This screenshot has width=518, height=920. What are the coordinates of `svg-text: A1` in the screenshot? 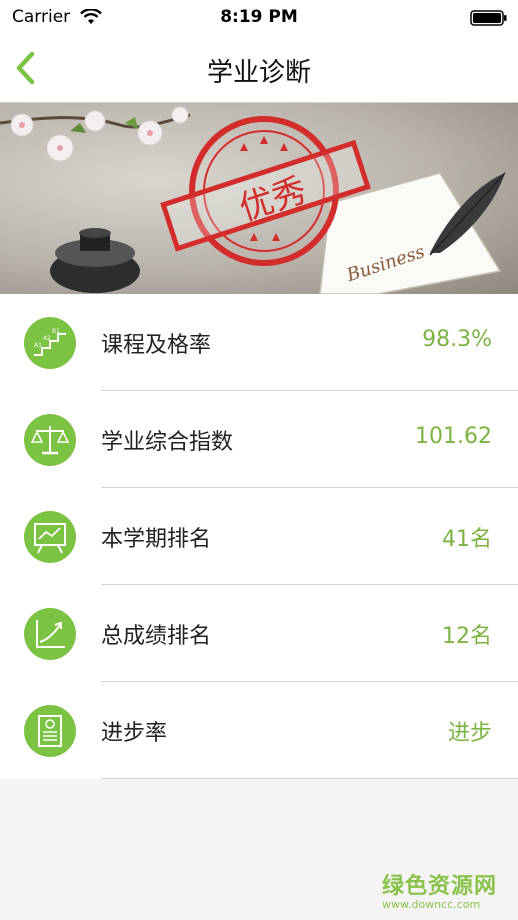 It's located at (38, 345).